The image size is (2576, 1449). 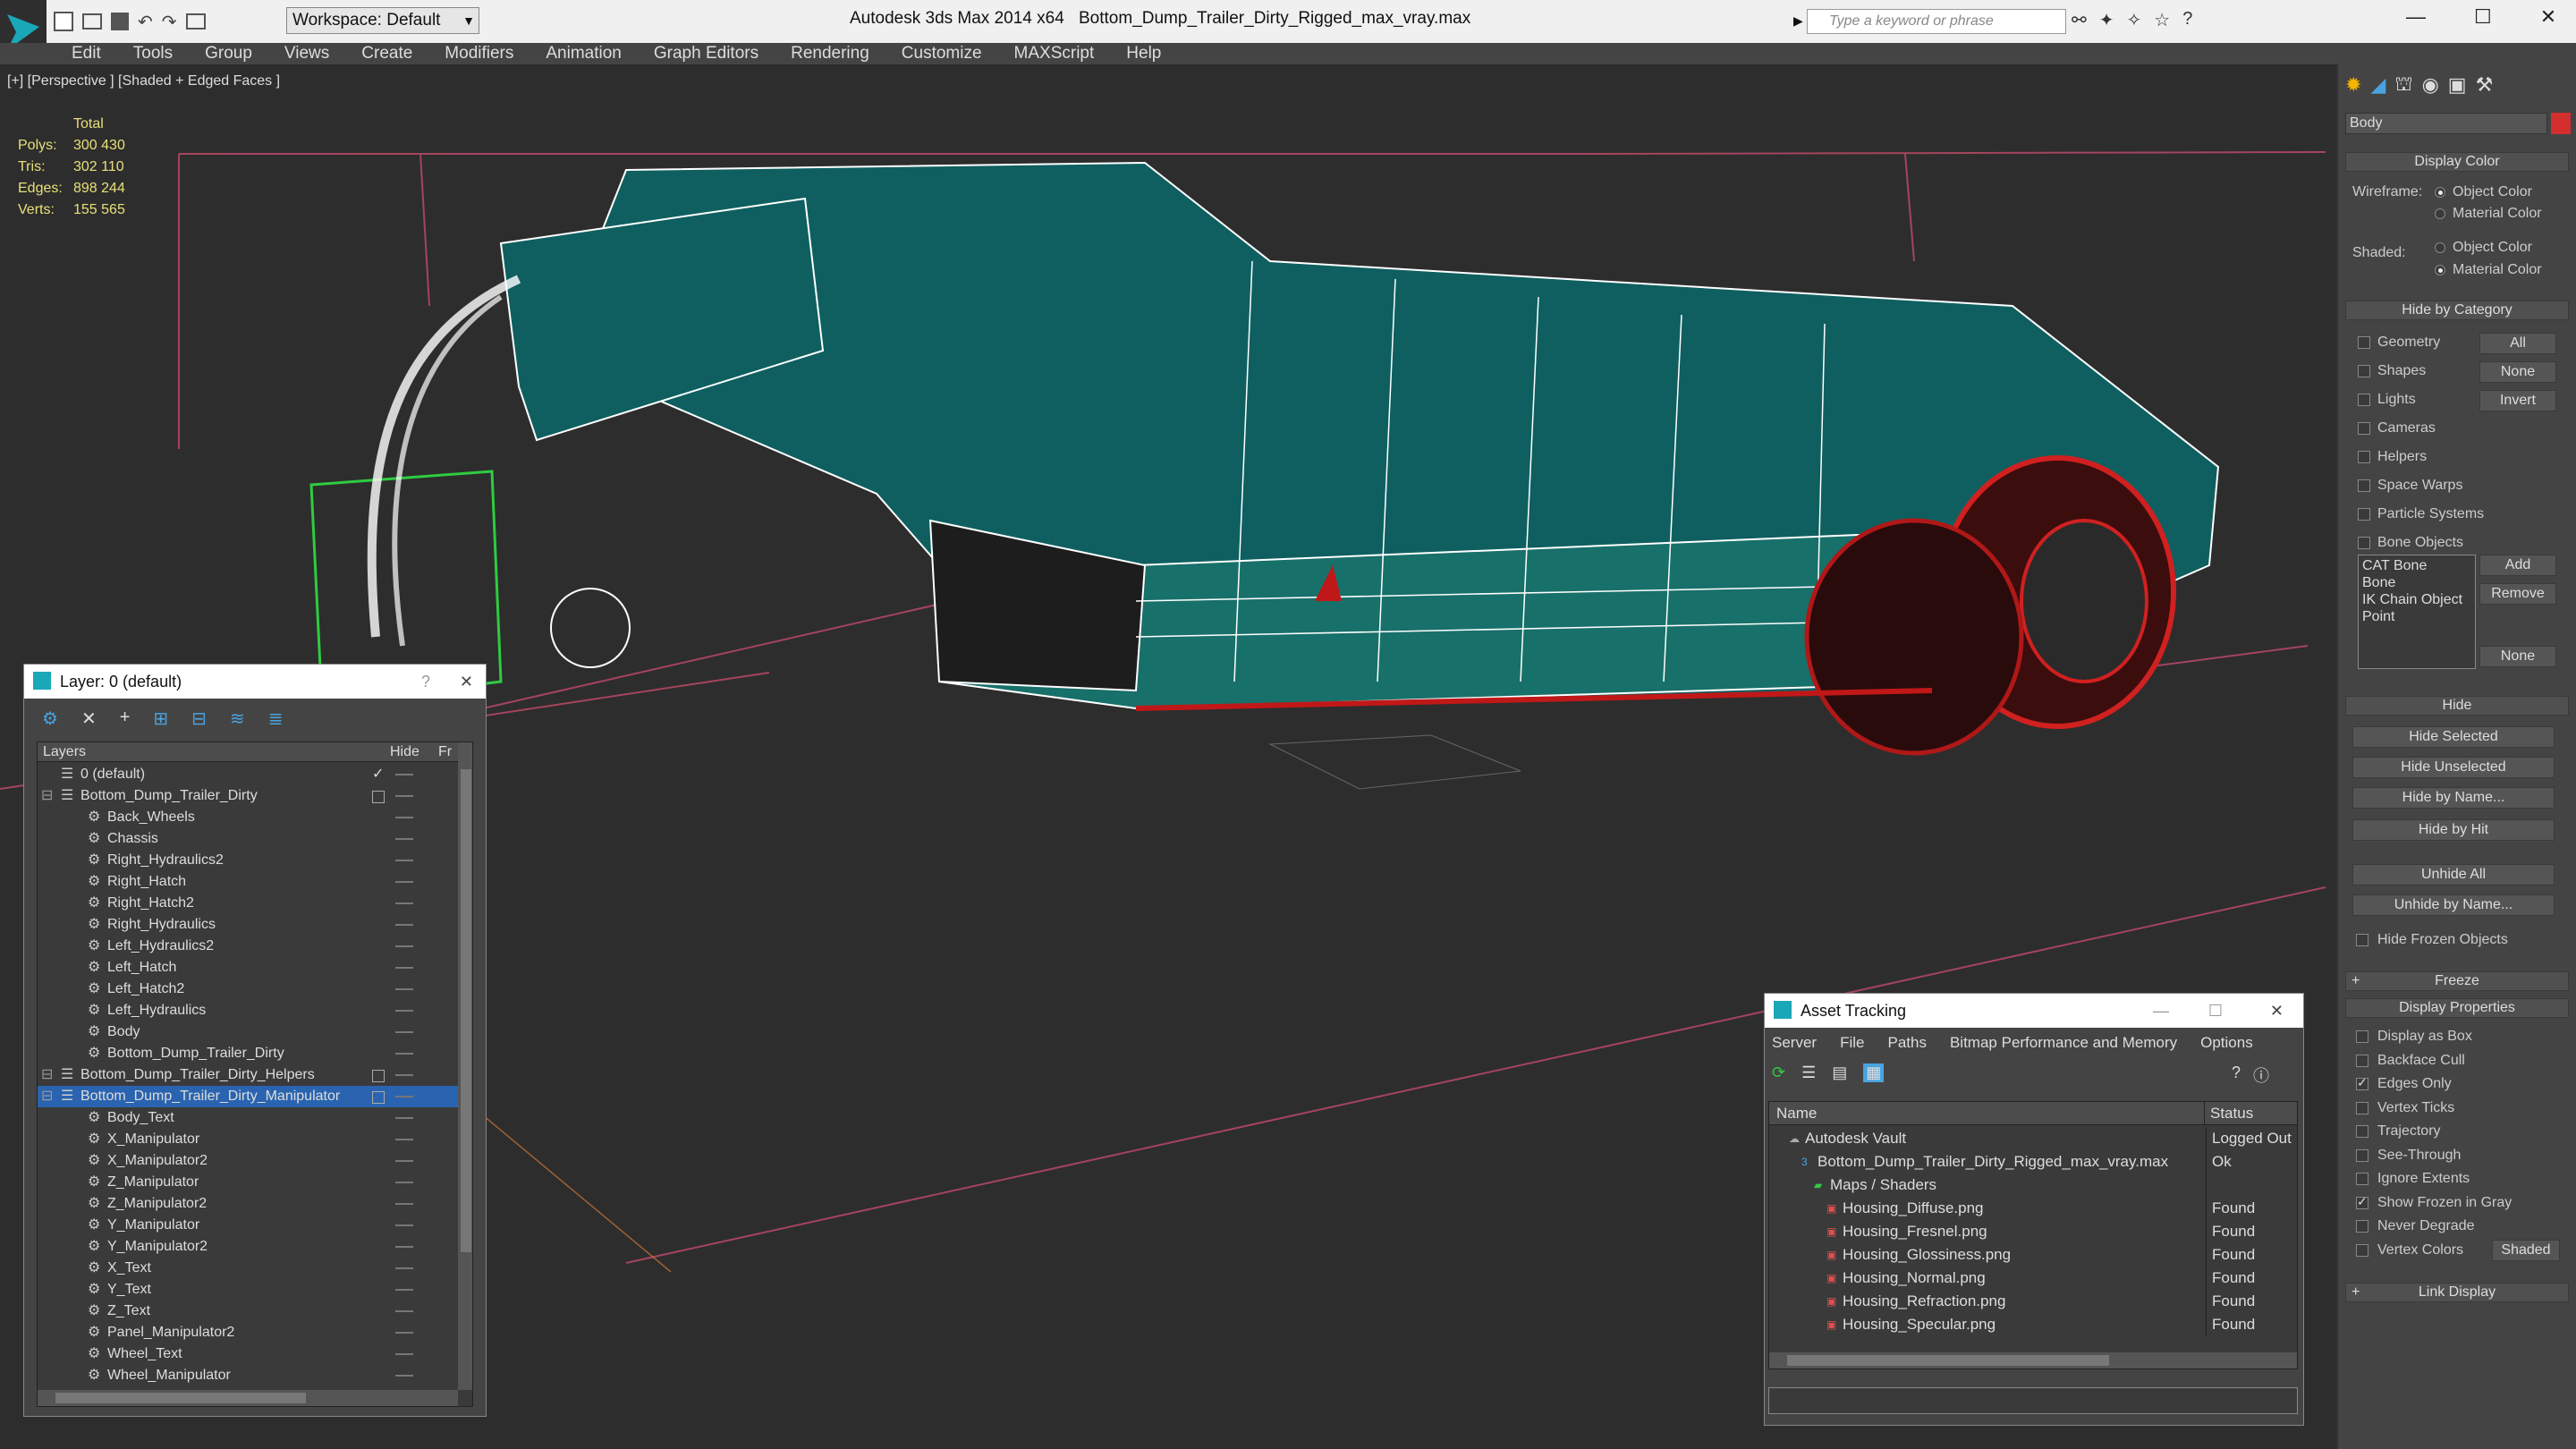 I want to click on hide-by-category-rollout: Hide by Category, so click(x=2457, y=310).